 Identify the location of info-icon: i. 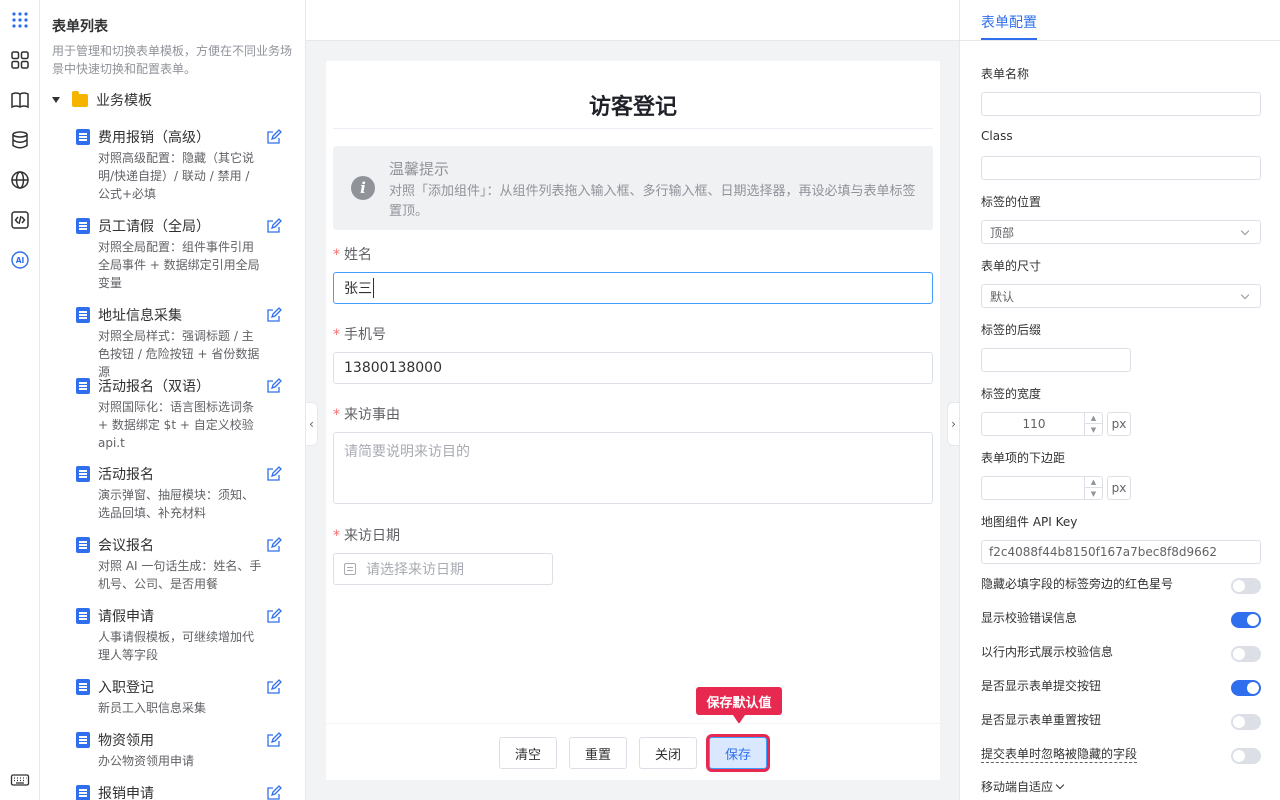
(363, 188).